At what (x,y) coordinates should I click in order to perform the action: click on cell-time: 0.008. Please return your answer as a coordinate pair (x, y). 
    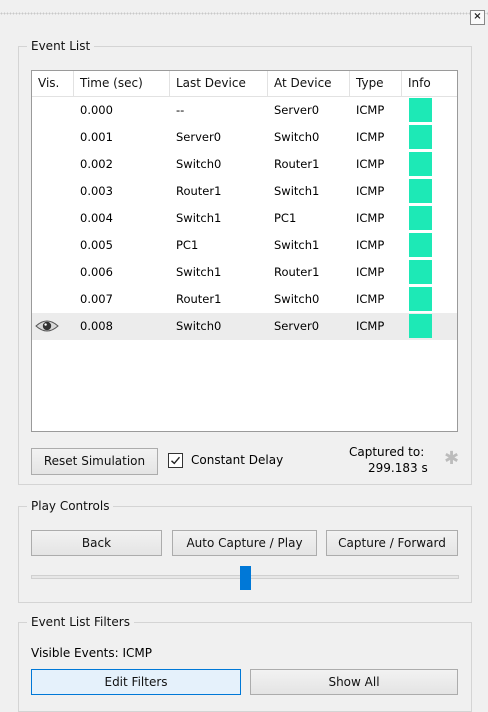
    Looking at the image, I should click on (96, 326).